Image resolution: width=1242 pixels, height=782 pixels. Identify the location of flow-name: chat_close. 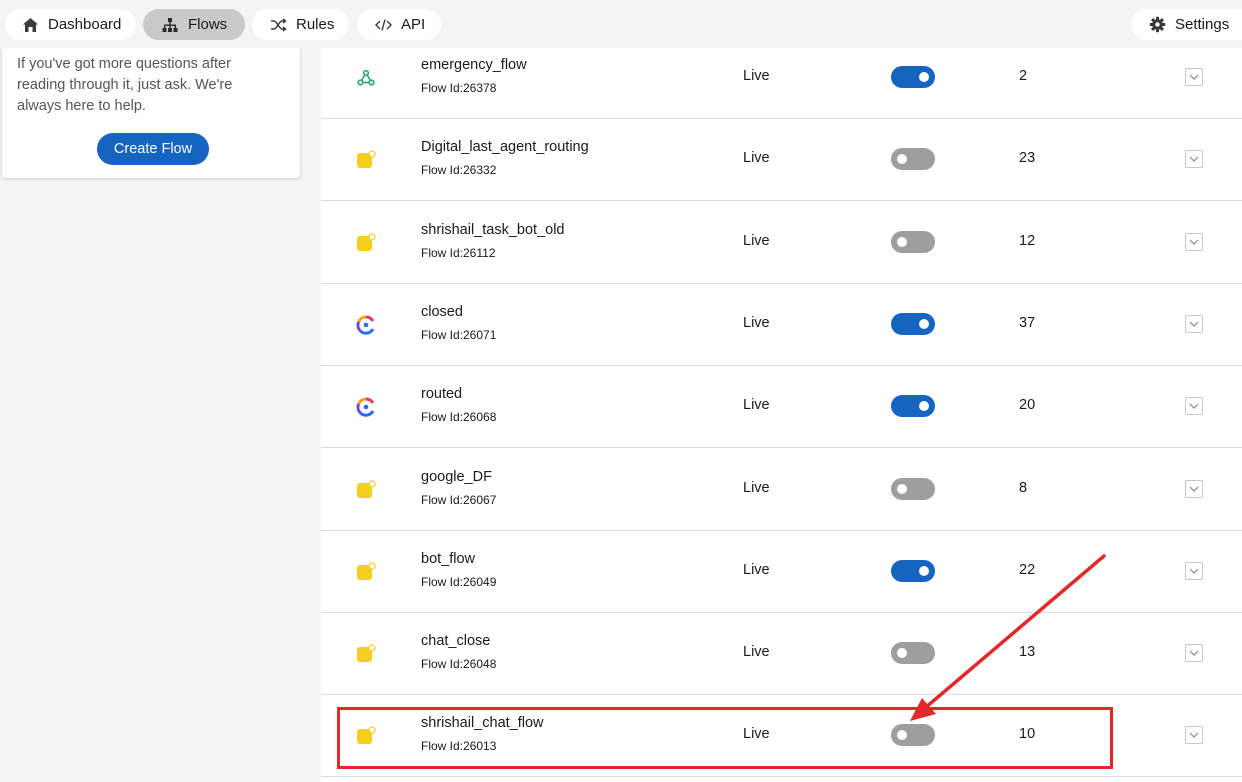
(455, 641).